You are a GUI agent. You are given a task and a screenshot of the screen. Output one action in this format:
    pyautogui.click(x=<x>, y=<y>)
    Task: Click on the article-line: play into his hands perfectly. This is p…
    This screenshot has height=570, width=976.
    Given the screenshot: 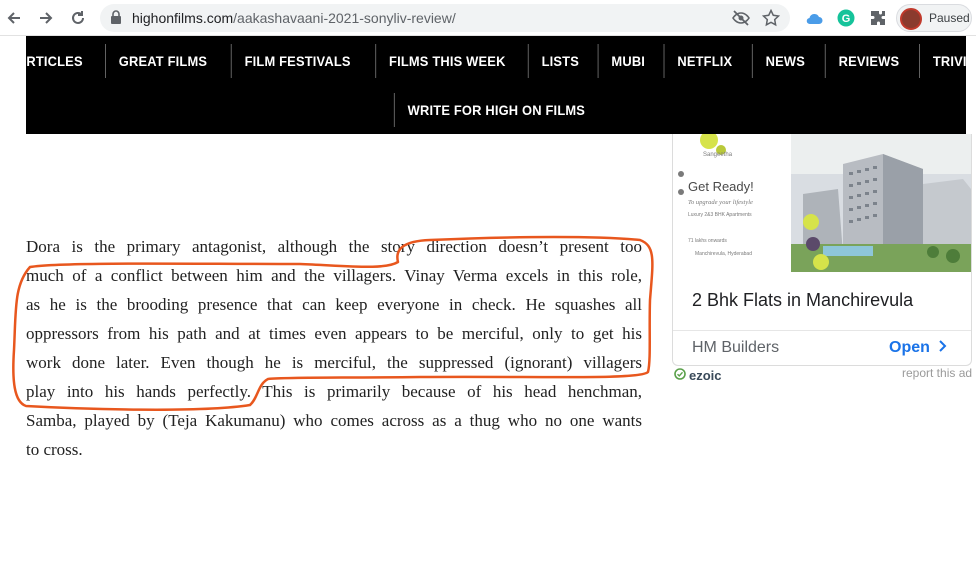 What is the action you would take?
    pyautogui.click(x=334, y=391)
    